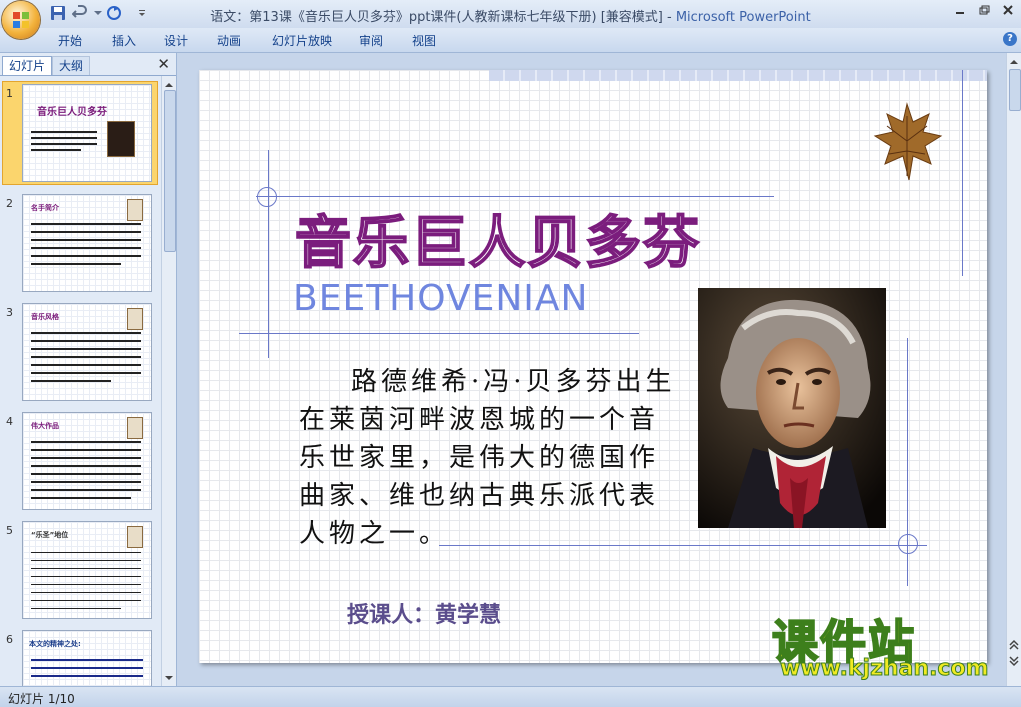  Describe the element at coordinates (87, 658) in the screenshot. I see `thumbnail-preview: 本文的精神之处:` at that location.